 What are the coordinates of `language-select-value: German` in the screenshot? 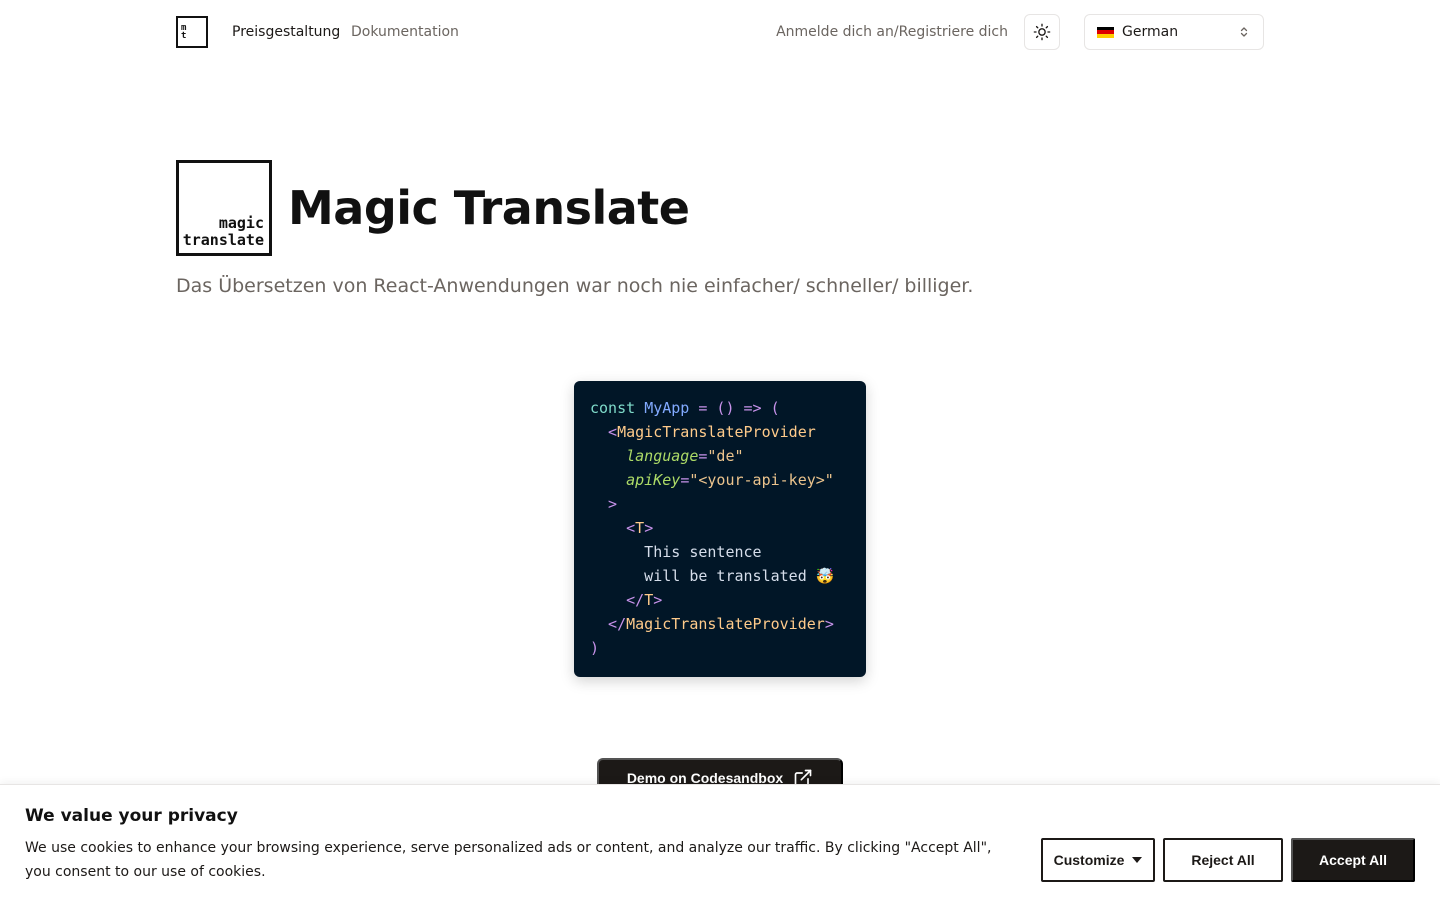 It's located at (1150, 32).